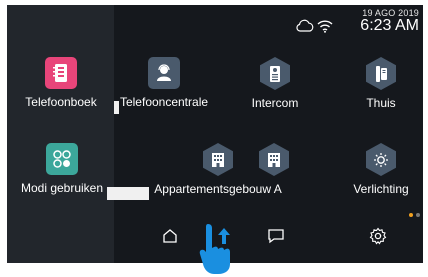 The height and width of the screenshot is (277, 428). Describe the element at coordinates (411, 215) in the screenshot. I see `page-dot-active` at that location.